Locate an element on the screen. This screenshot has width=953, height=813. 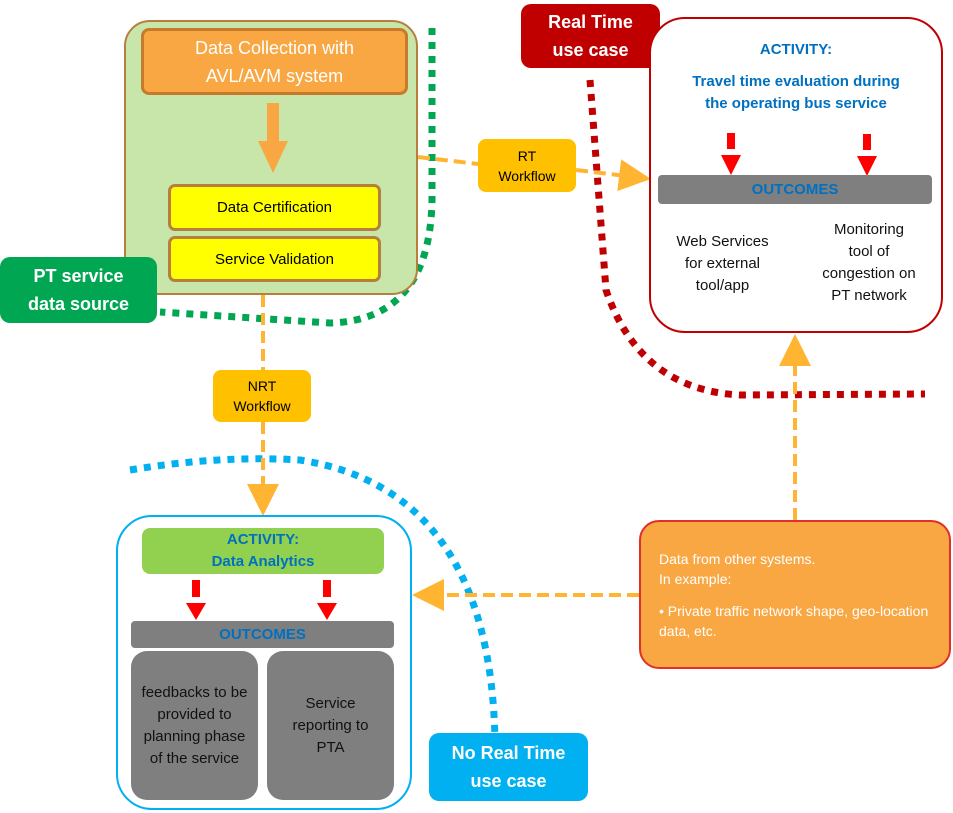
down-arrow-icon is located at coordinates (273, 138).